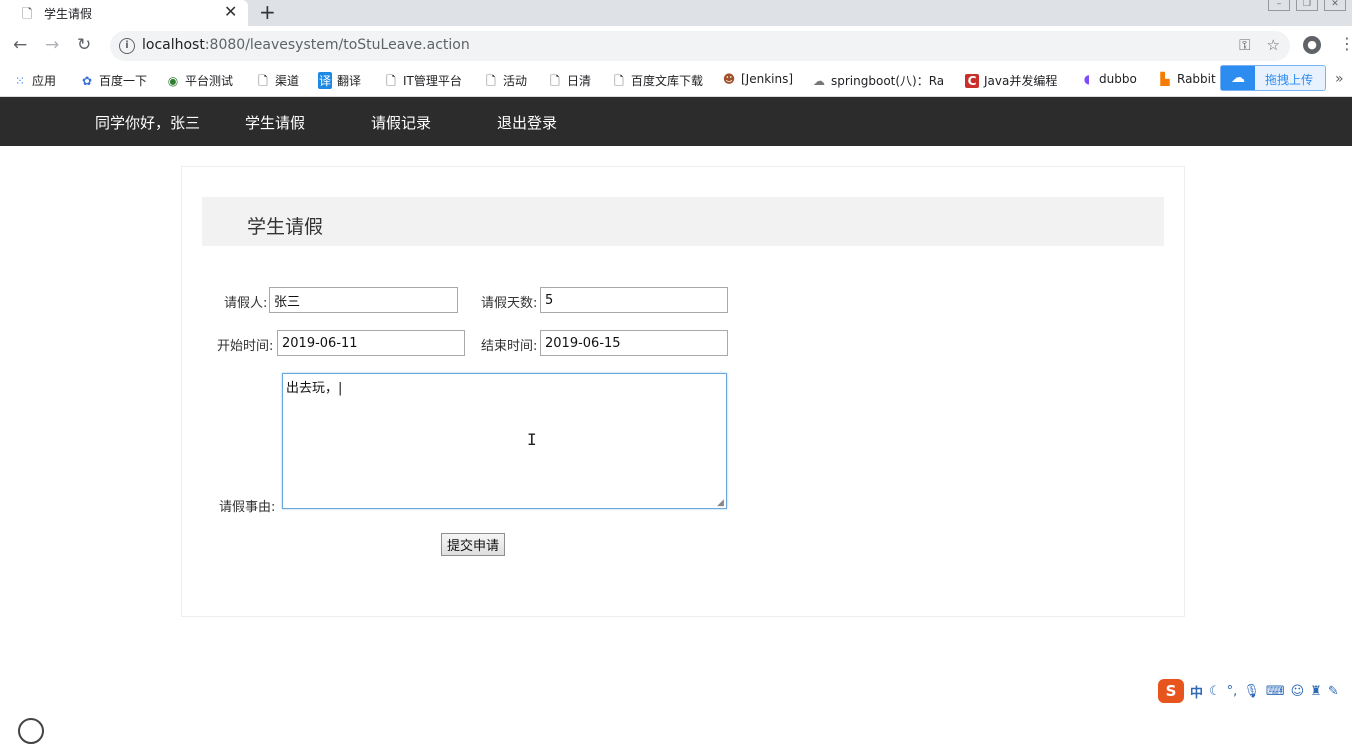  Describe the element at coordinates (721, 503) in the screenshot. I see `resize-handle-icon: ◢` at that location.